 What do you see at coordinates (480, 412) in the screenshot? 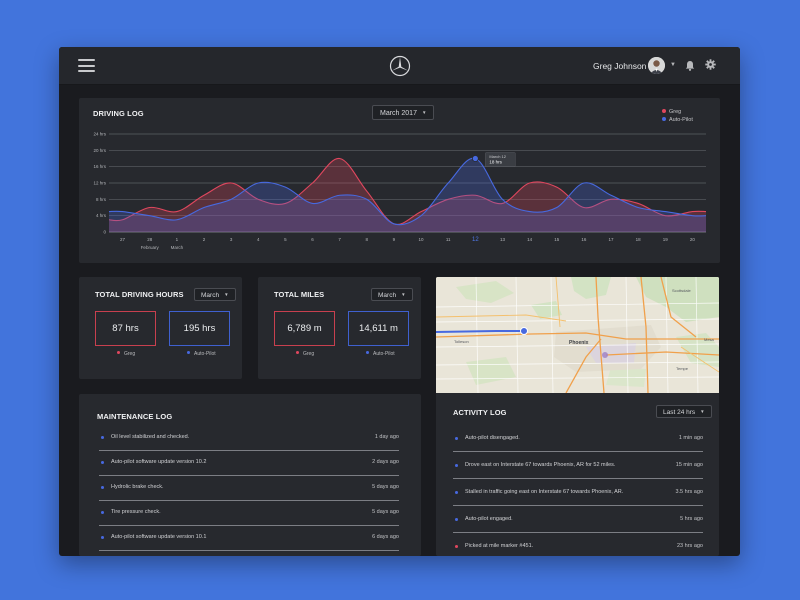
I see `activity-log-title: ACTIVITY LOG` at bounding box center [480, 412].